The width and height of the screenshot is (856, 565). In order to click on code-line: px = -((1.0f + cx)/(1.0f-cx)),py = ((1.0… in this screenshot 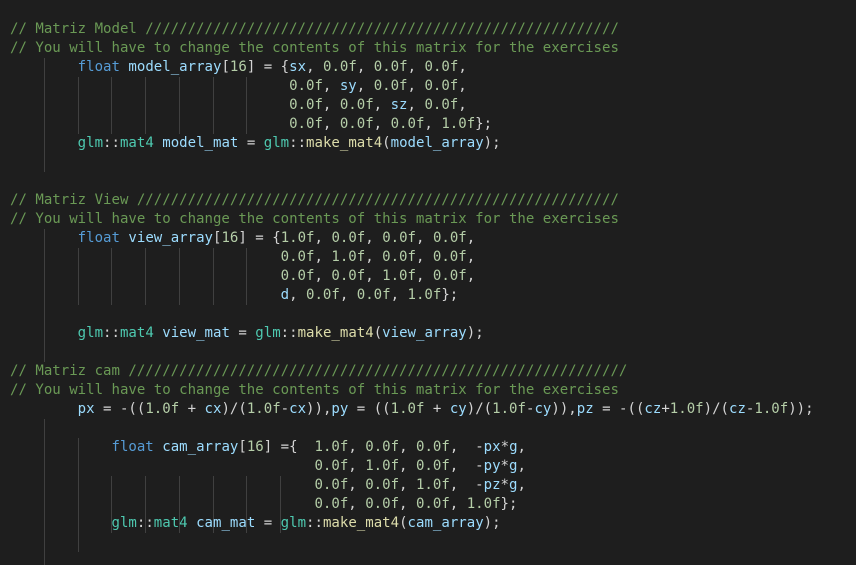, I will do `click(412, 409)`.